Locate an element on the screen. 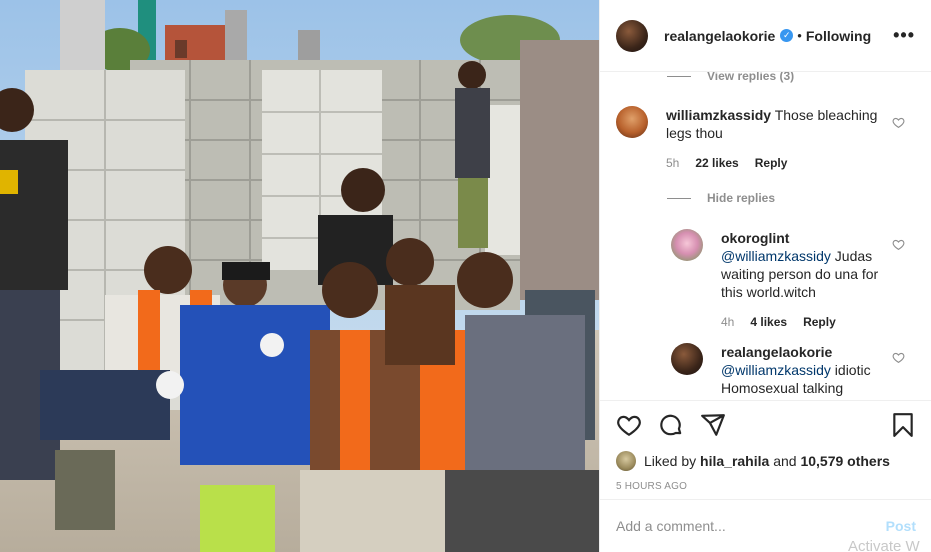  commenter-avatar is located at coordinates (632, 122).